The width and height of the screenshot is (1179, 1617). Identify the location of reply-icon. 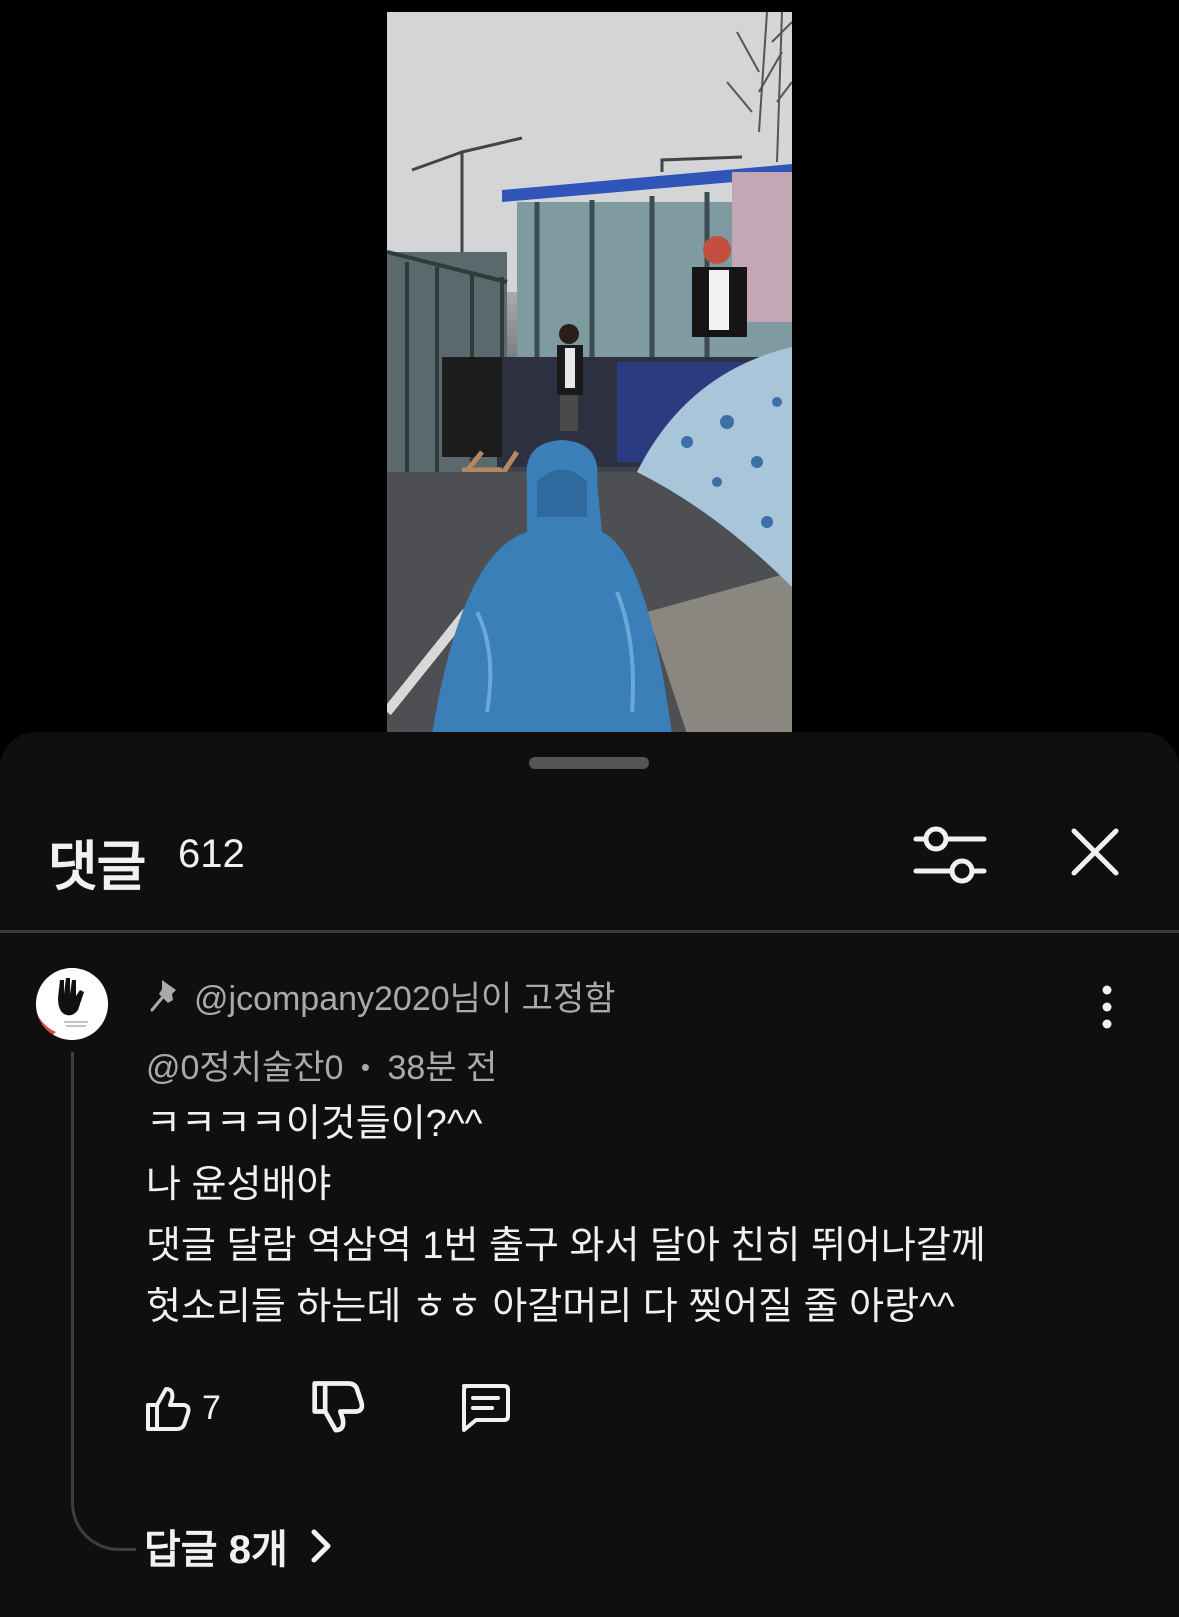
(486, 1408).